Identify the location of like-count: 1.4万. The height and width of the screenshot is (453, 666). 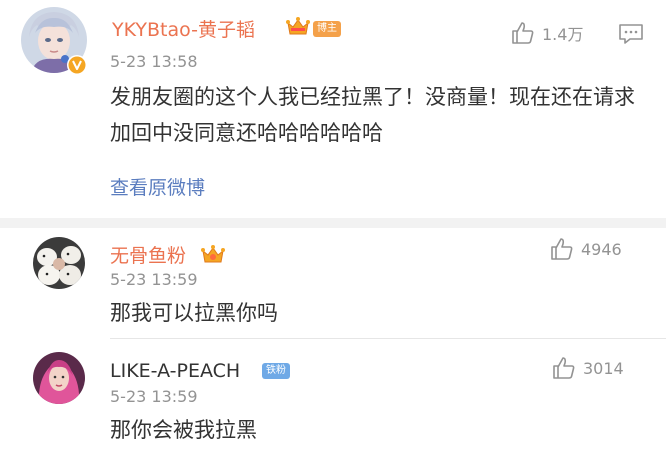
(563, 34).